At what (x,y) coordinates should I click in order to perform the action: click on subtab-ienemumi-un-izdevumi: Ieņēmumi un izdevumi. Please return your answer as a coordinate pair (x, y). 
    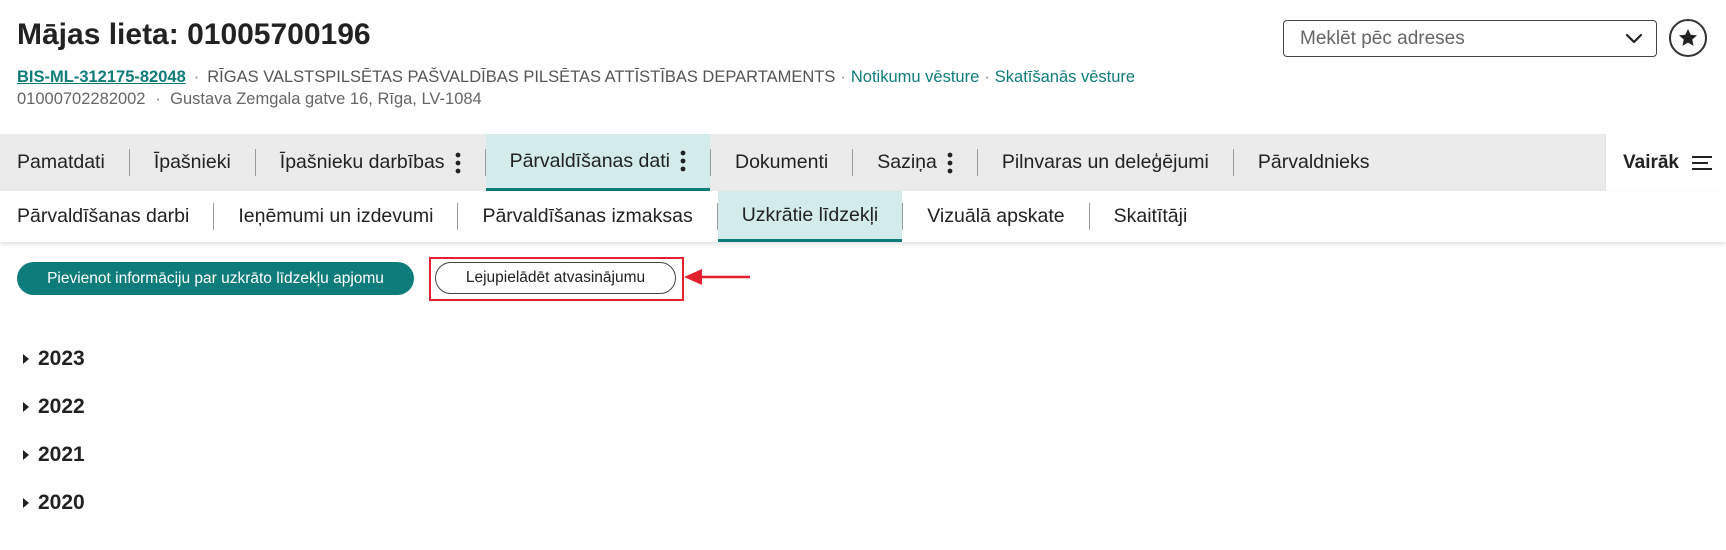
    Looking at the image, I should click on (335, 216).